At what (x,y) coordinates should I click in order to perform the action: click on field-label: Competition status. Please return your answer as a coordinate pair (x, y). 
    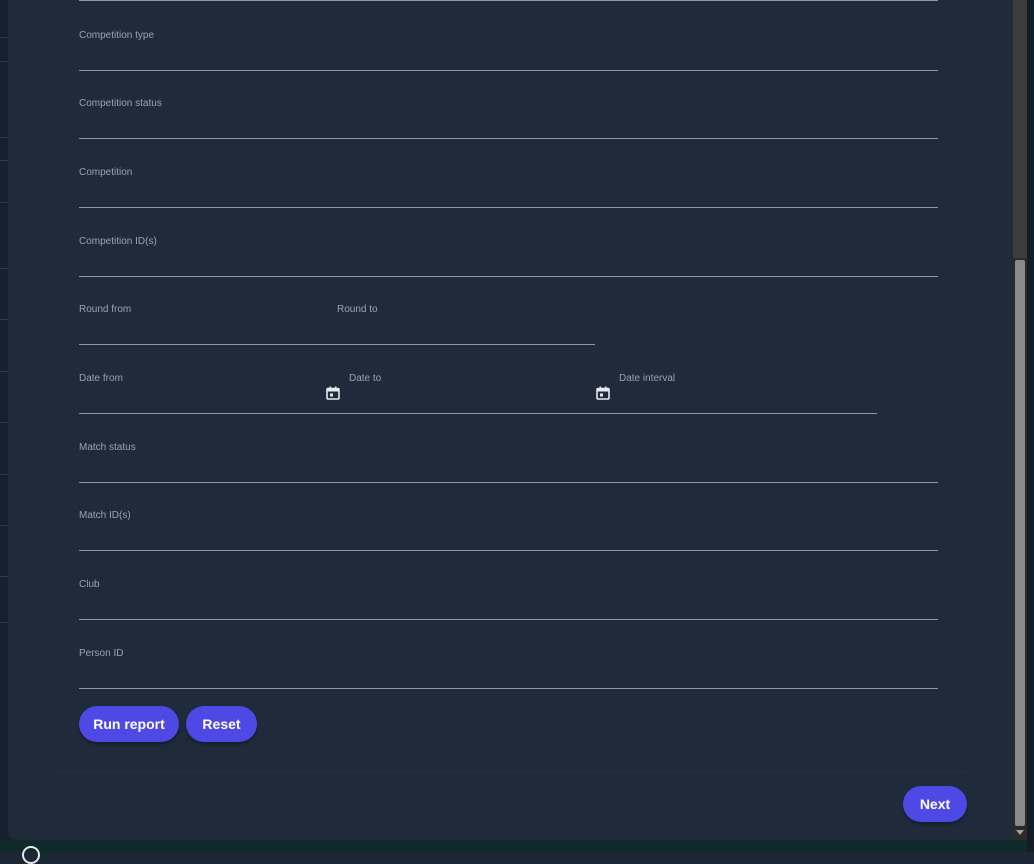
    Looking at the image, I should click on (120, 103).